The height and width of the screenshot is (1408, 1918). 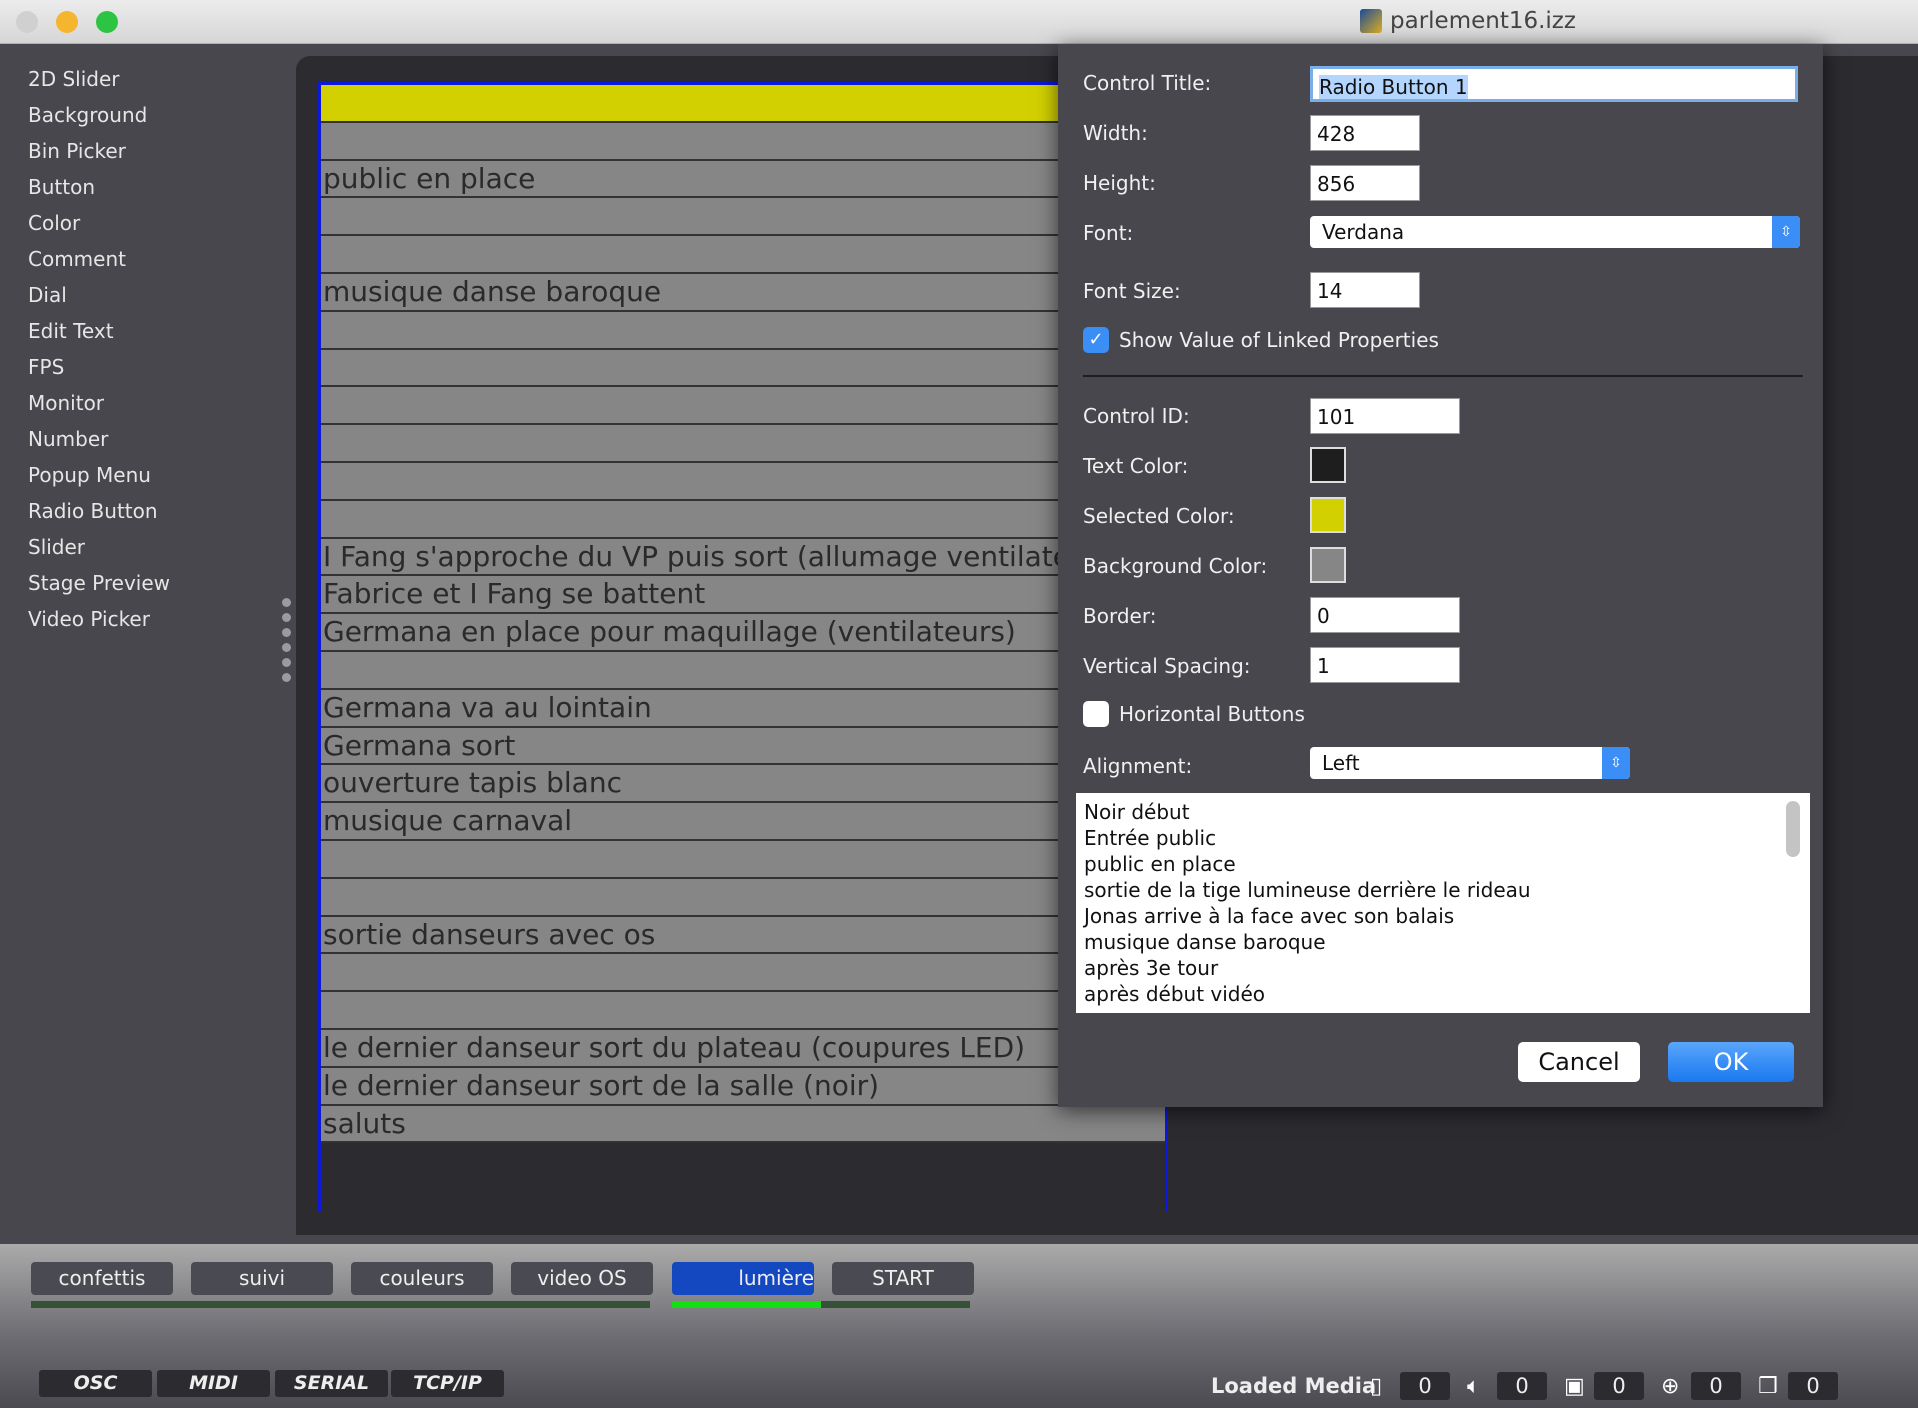 What do you see at coordinates (422, 1278) in the screenshot?
I see `cue-button: couleurs` at bounding box center [422, 1278].